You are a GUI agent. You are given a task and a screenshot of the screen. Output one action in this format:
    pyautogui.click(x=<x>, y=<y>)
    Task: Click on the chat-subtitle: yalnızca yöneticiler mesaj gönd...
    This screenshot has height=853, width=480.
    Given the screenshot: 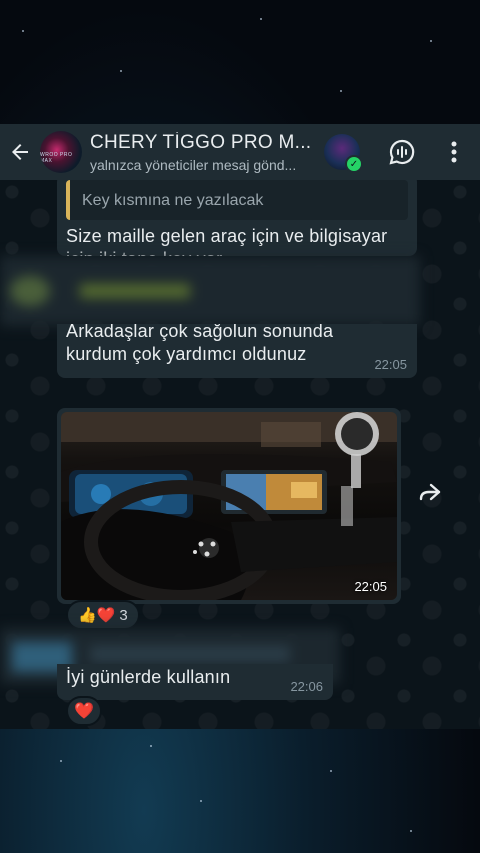 What is the action you would take?
    pyautogui.click(x=193, y=164)
    